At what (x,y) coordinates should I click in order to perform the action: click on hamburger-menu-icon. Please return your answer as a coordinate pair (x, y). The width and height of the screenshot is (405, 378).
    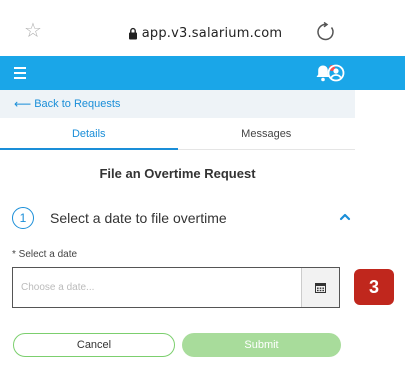
    Looking at the image, I should click on (20, 73).